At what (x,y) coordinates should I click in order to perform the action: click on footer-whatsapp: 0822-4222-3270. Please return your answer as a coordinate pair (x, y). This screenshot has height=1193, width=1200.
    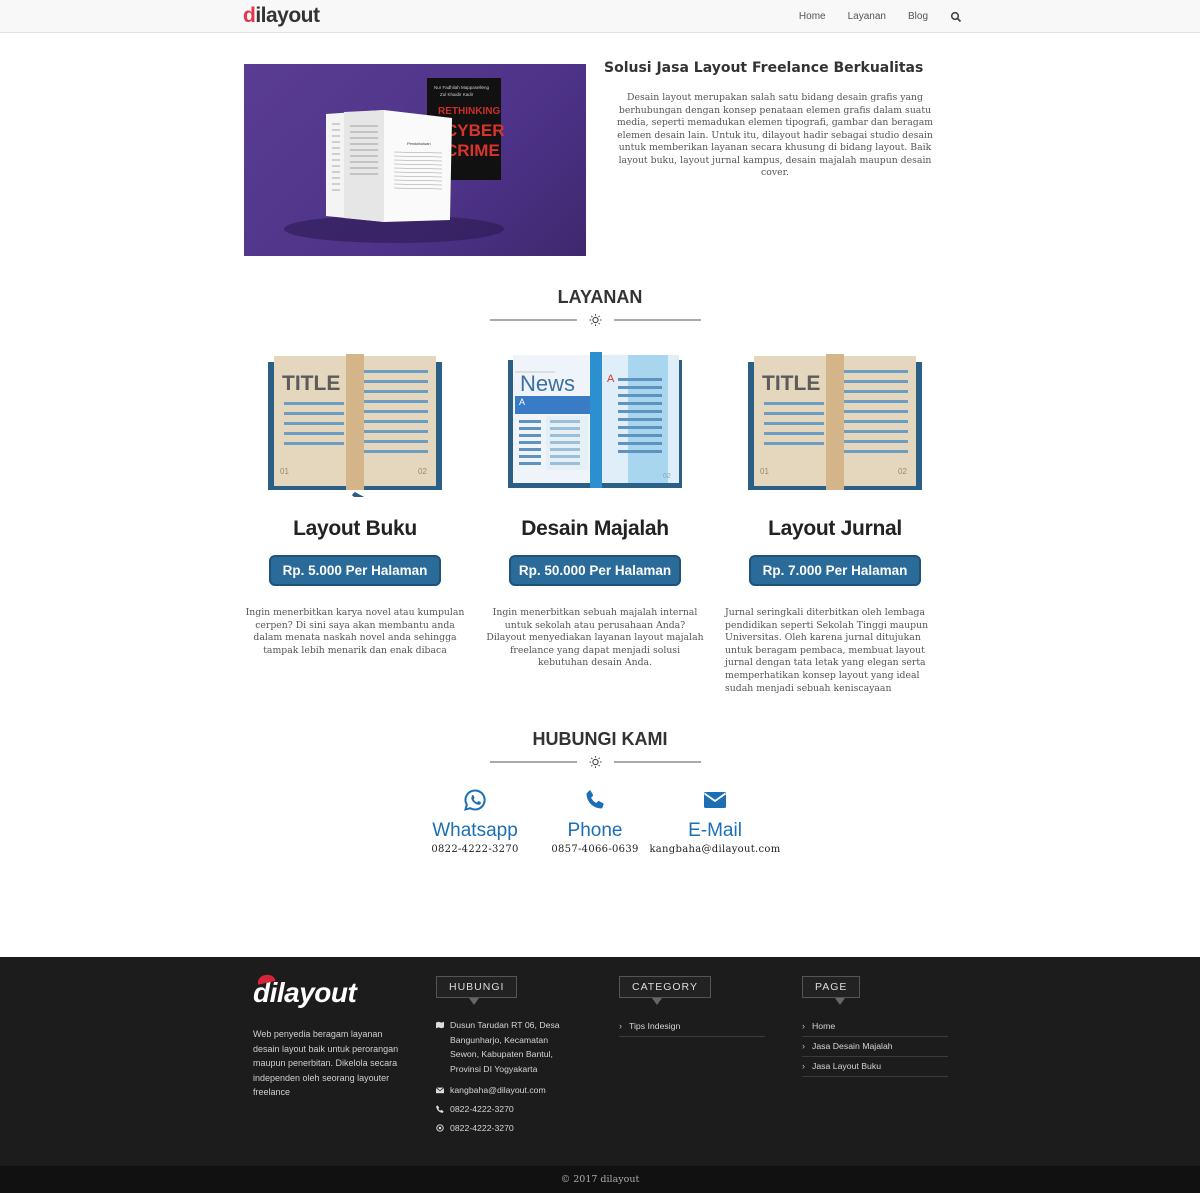
    Looking at the image, I should click on (506, 1127).